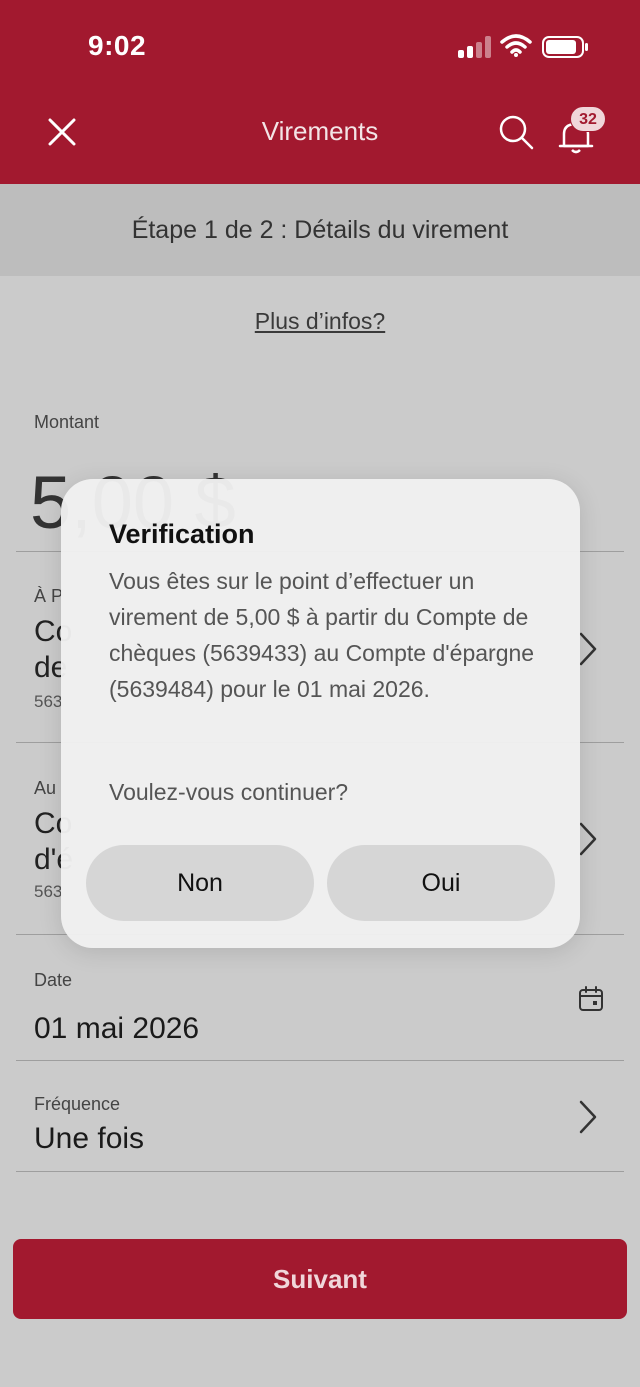  I want to click on no-button: Non, so click(200, 883).